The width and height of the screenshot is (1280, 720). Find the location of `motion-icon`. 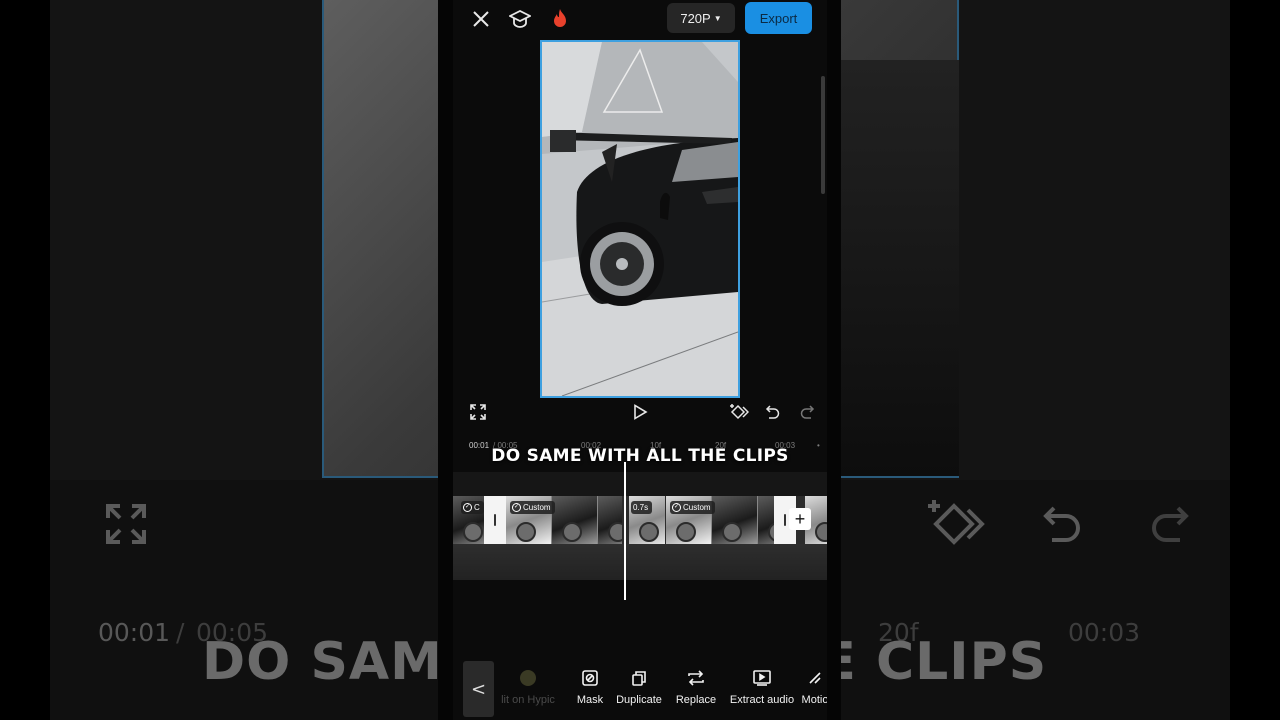

motion-icon is located at coordinates (815, 678).